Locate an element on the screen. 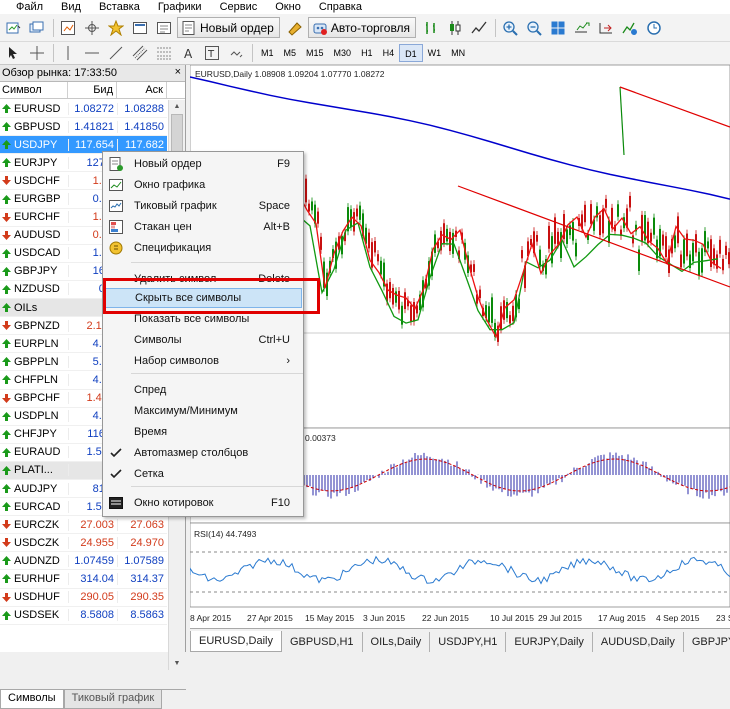 The height and width of the screenshot is (709, 730). menu-file: Файл is located at coordinates (26, 7).